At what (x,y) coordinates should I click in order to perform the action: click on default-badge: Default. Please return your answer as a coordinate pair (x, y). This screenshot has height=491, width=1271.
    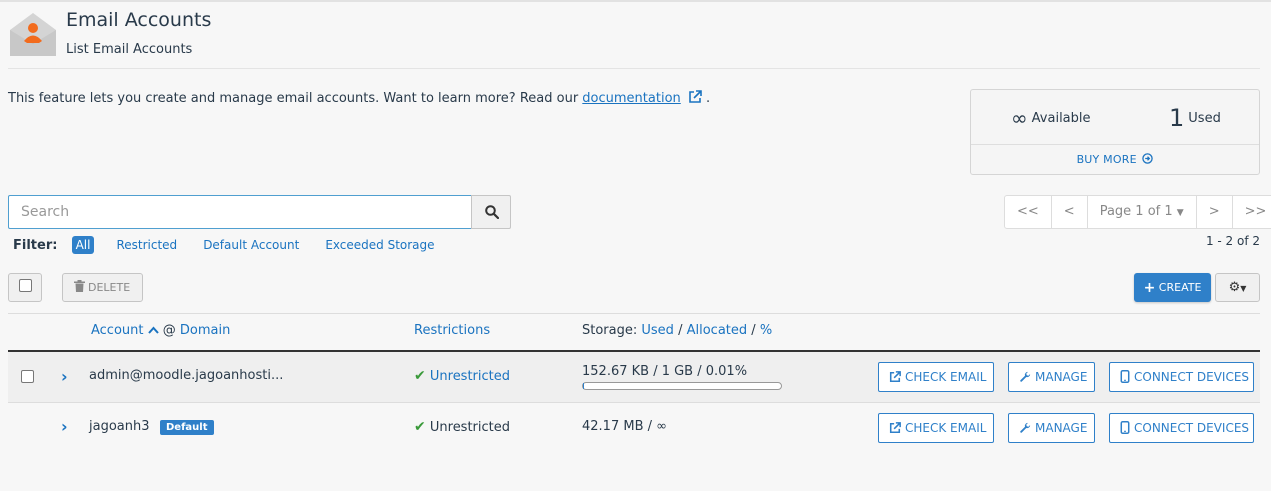
    Looking at the image, I should click on (187, 427).